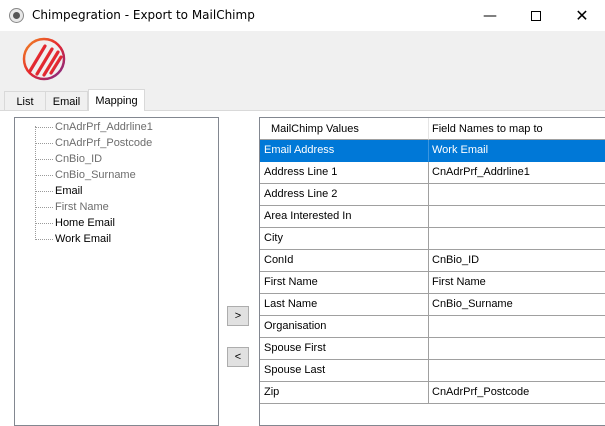  Describe the element at coordinates (344, 349) in the screenshot. I see `mailchimp-value-cell: Spouse First` at that location.